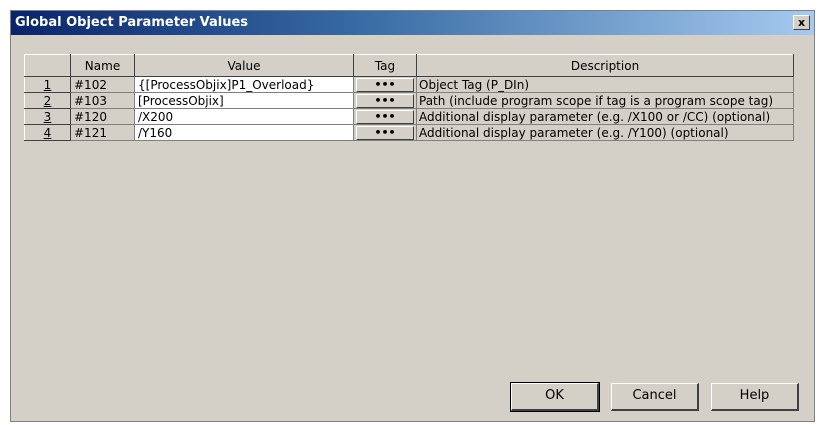  Describe the element at coordinates (102, 84) in the screenshot. I see `name-cell: #102` at that location.